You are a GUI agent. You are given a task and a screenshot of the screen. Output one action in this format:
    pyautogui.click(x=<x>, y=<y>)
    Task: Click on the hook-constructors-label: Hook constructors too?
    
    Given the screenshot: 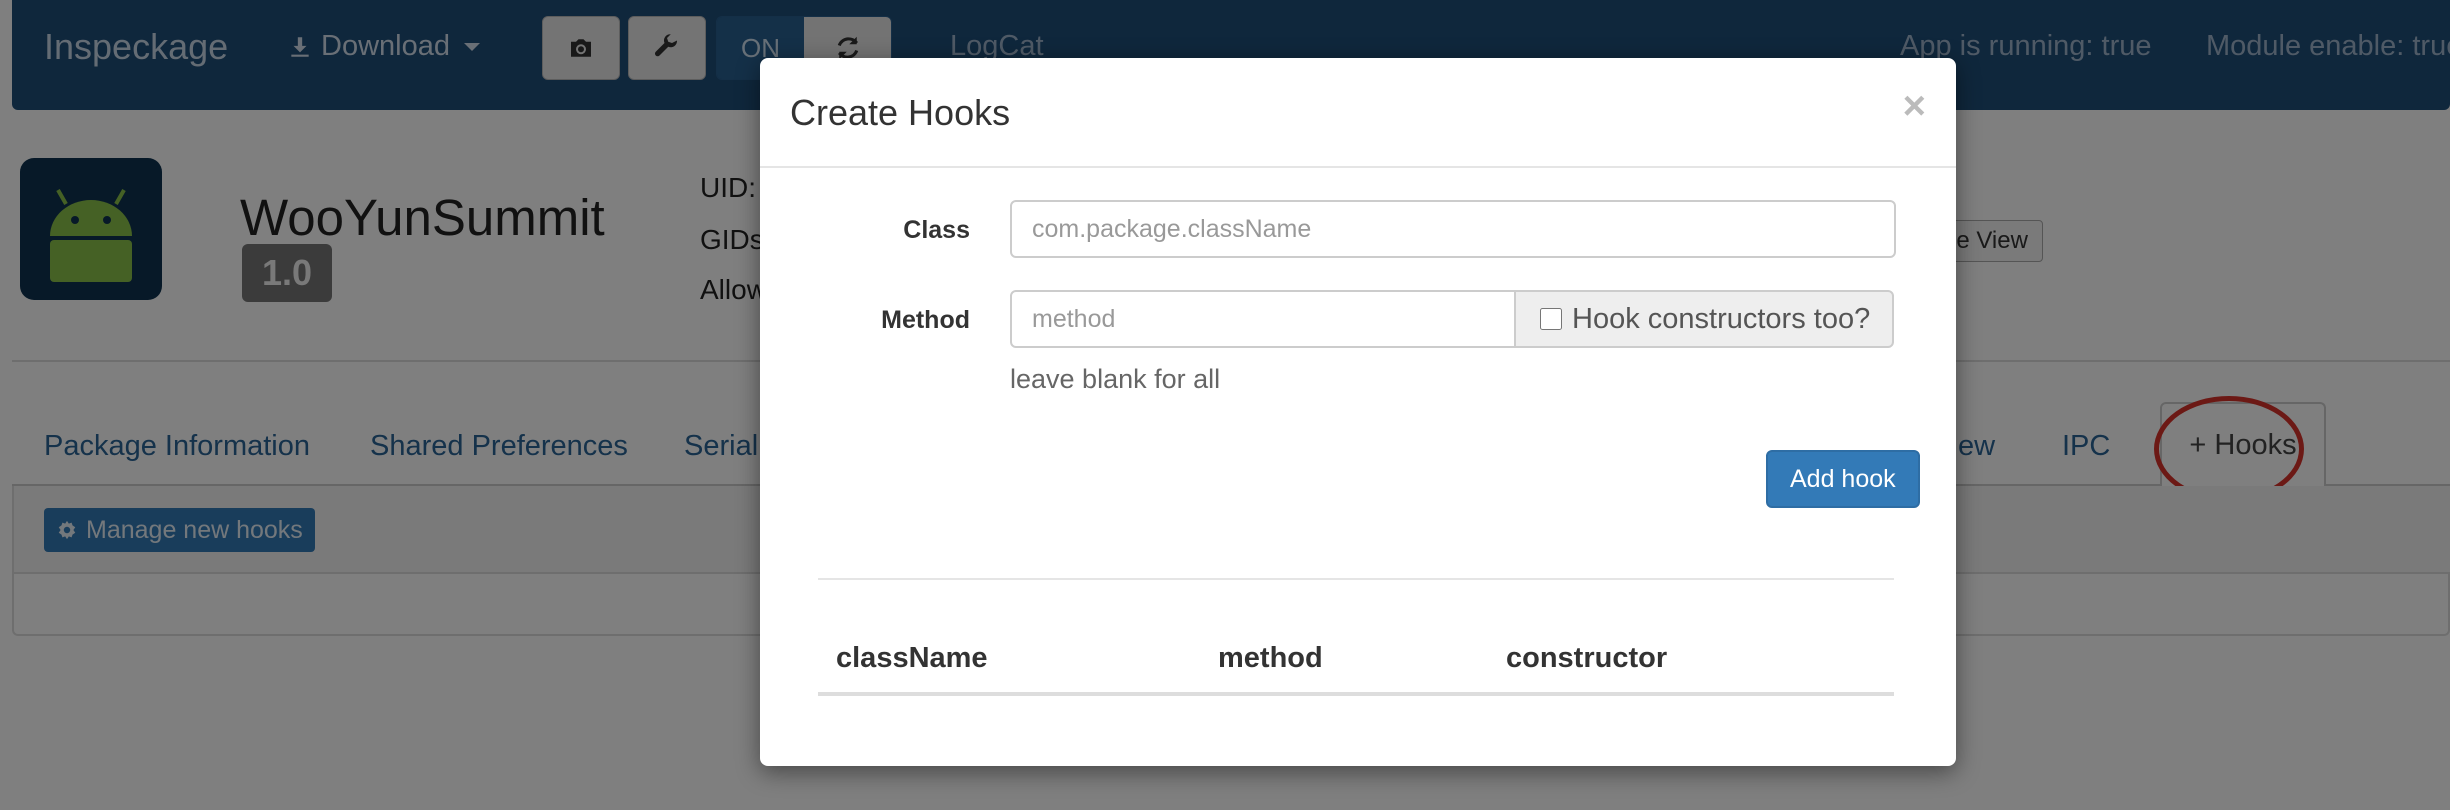 What is the action you would take?
    pyautogui.click(x=1721, y=318)
    